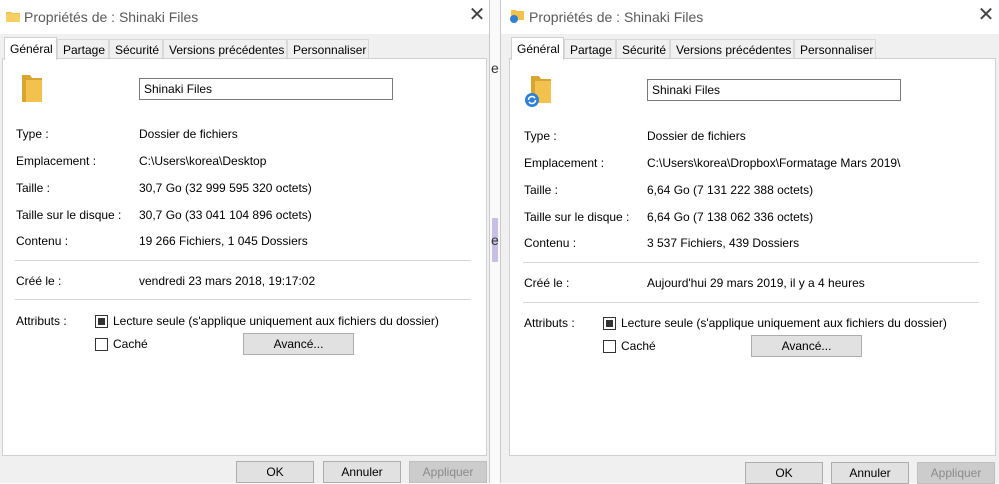 This screenshot has height=484, width=999. What do you see at coordinates (723, 243) in the screenshot?
I see `contents-value: 3 537 Fichiers, 439 Dossiers` at bounding box center [723, 243].